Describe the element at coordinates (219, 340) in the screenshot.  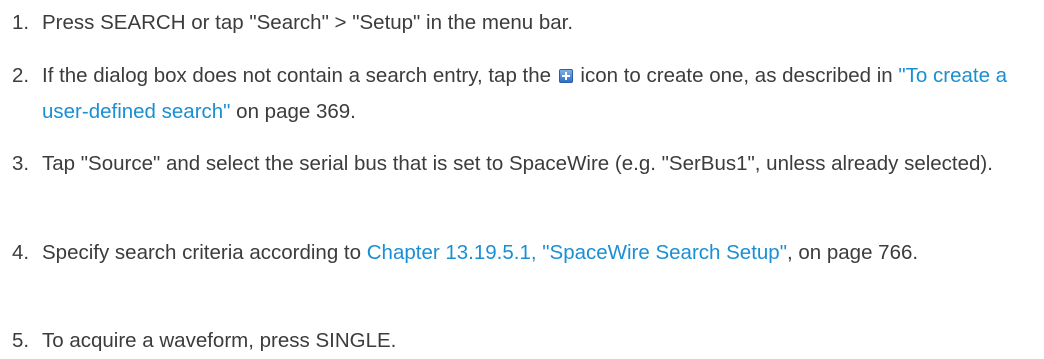
I see `step-text: To acquire a waveform, press SINGLE.` at that location.